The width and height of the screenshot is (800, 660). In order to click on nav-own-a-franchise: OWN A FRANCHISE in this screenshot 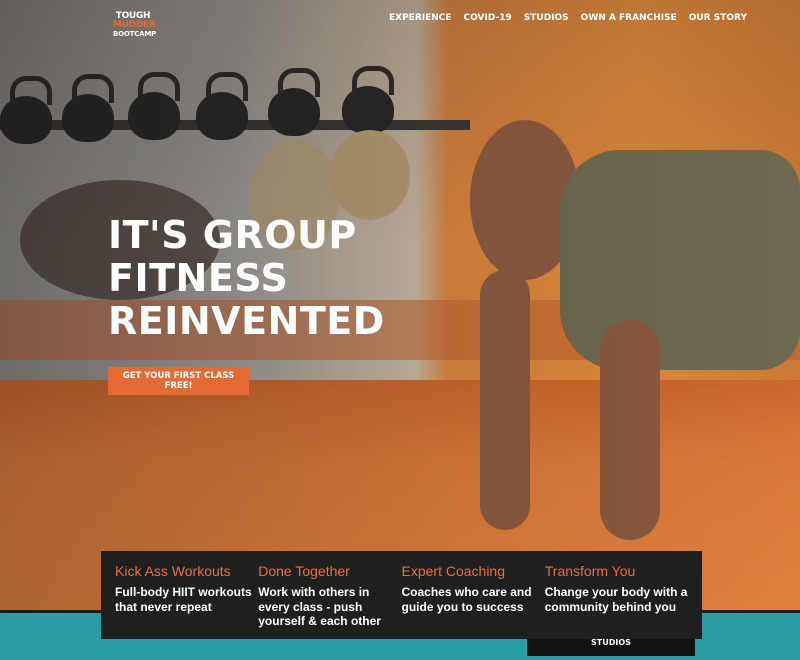, I will do `click(629, 18)`.